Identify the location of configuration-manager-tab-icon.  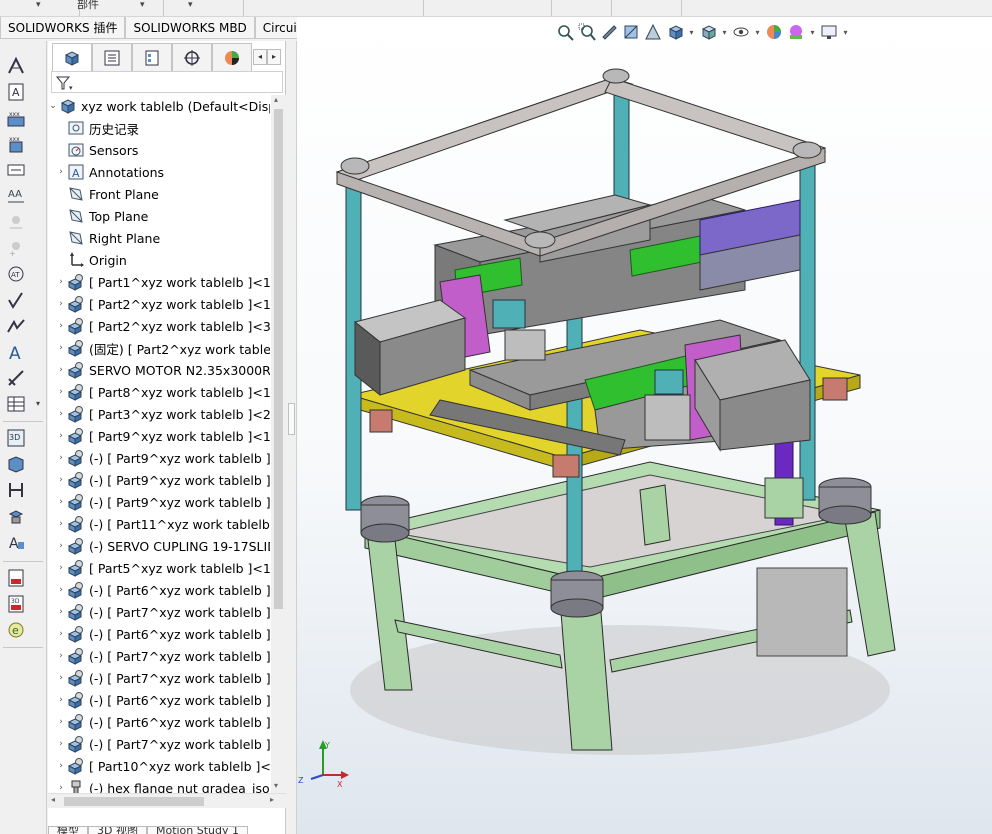
(152, 57).